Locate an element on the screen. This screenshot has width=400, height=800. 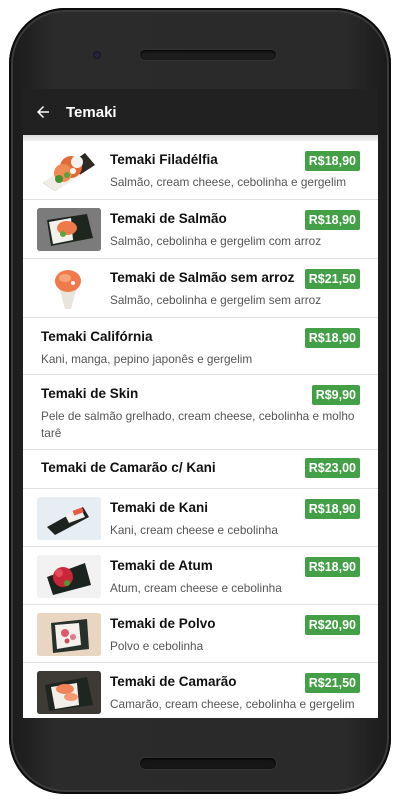
item-description: Salmão, cebolinha e gergelim sem arroz is located at coordinates (216, 300).